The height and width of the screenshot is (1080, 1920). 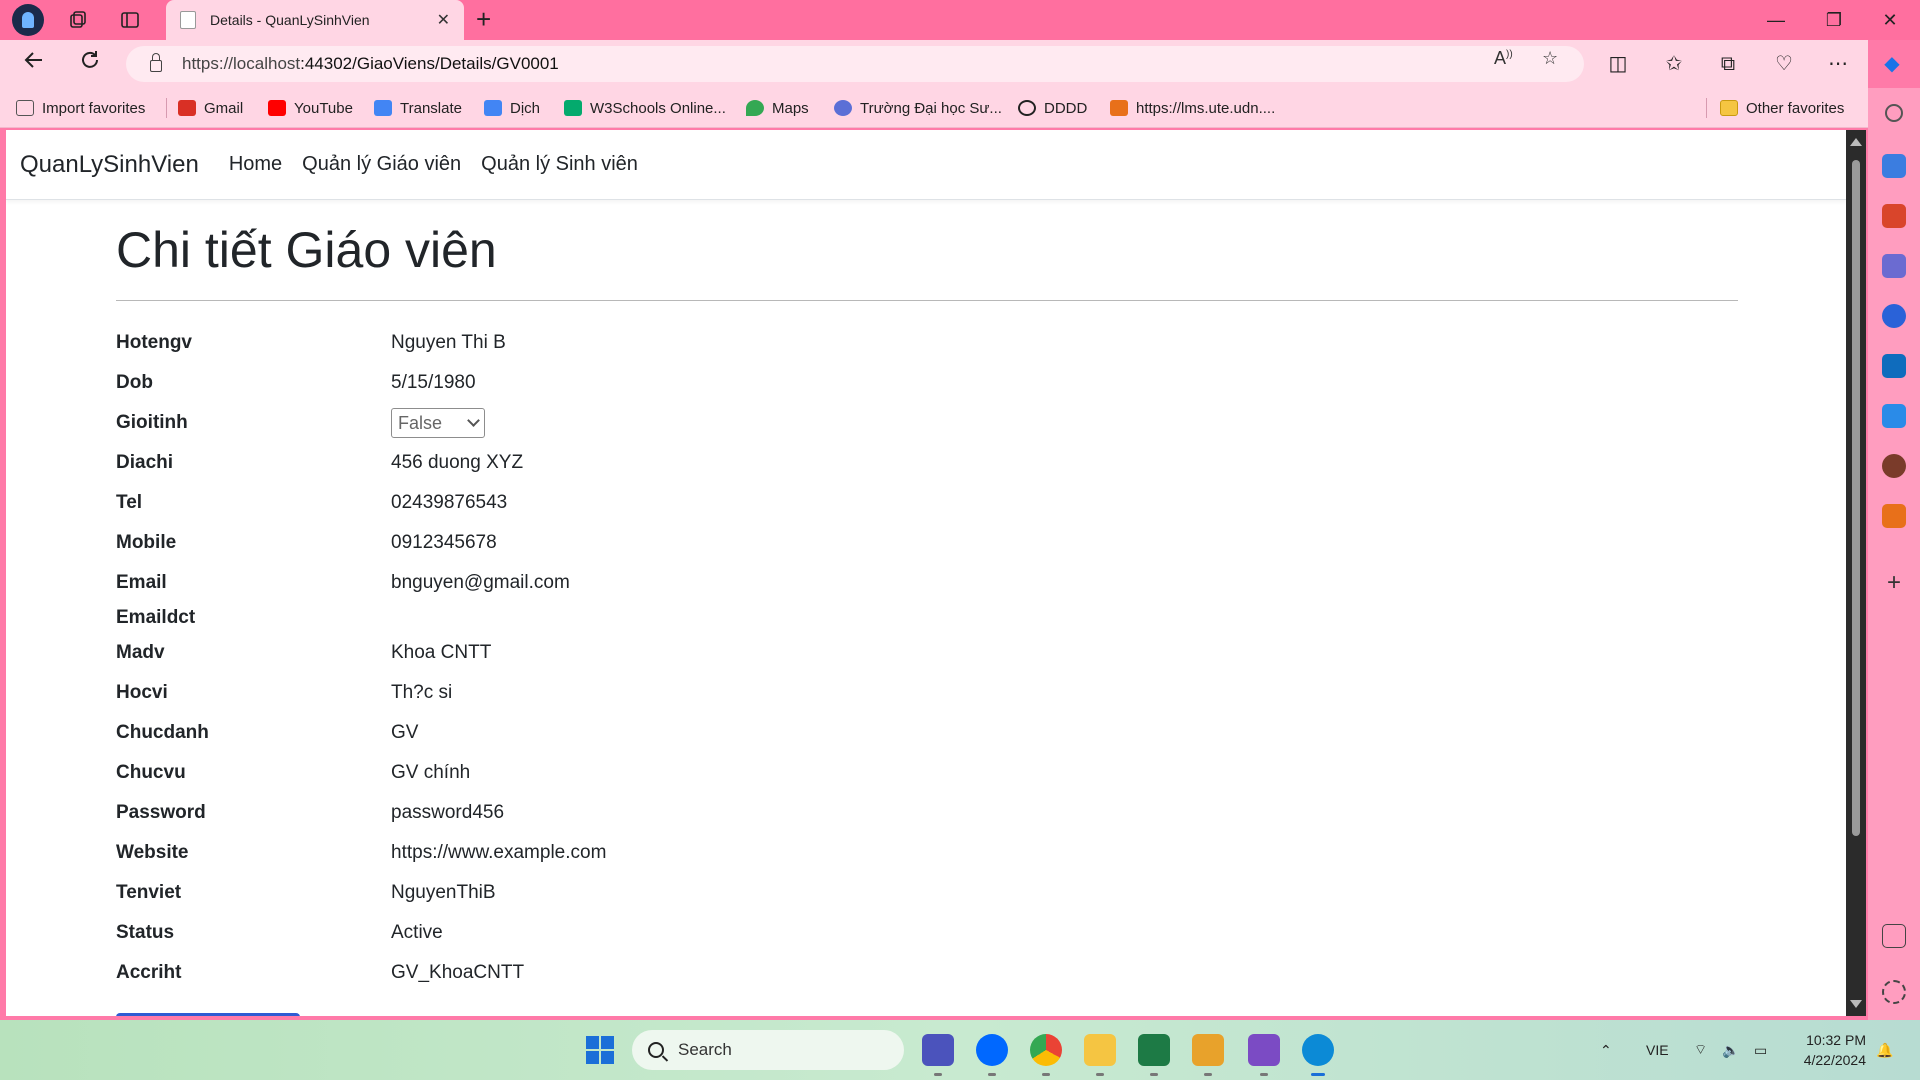 What do you see at coordinates (1834, 20) in the screenshot?
I see `restore-button: ❐` at bounding box center [1834, 20].